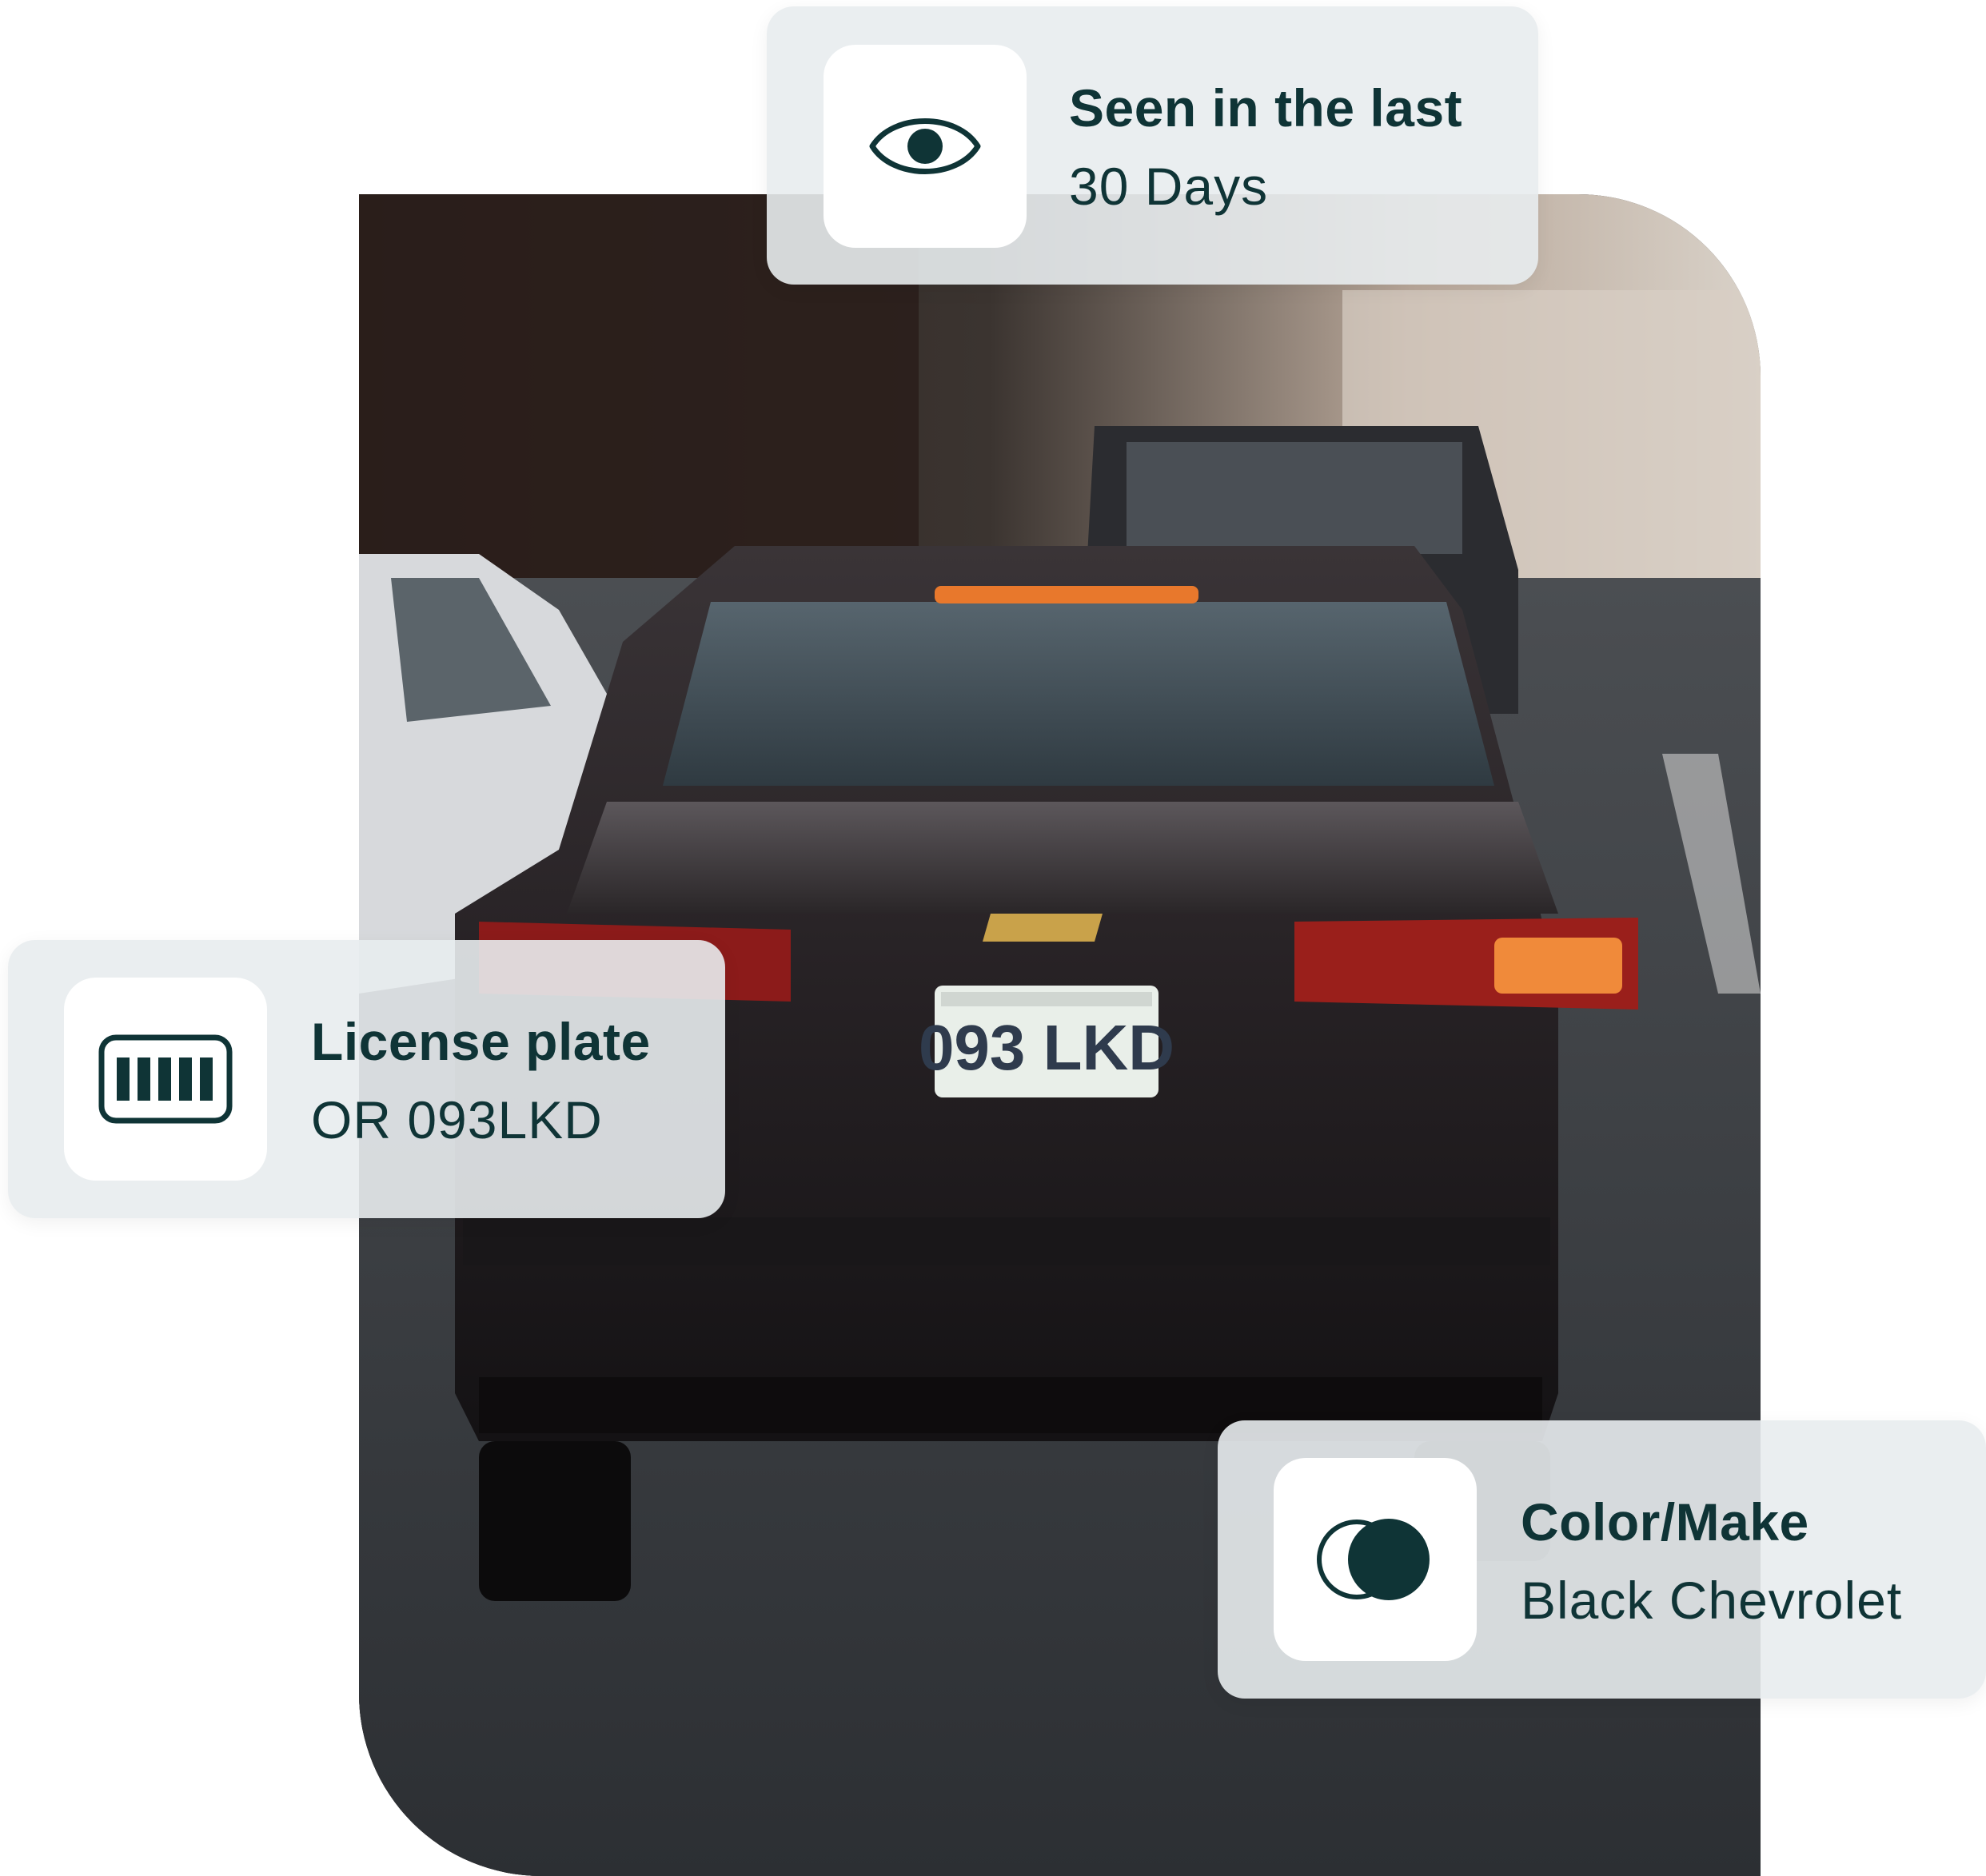 This screenshot has width=1986, height=1876. I want to click on plate-icon-box, so click(165, 1080).